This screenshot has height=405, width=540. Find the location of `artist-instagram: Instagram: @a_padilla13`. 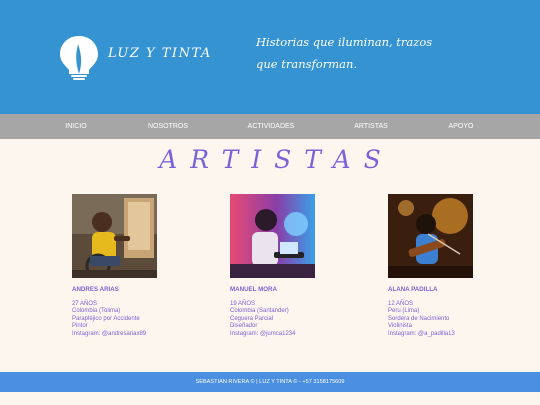

artist-instagram: Instagram: @a_padilla13 is located at coordinates (453, 334).